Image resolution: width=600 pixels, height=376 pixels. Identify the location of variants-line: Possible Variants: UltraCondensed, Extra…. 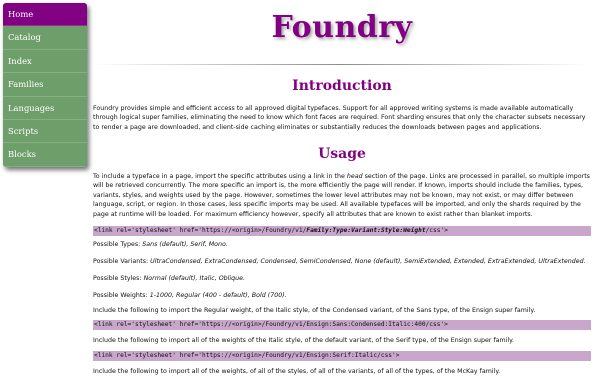
(342, 261).